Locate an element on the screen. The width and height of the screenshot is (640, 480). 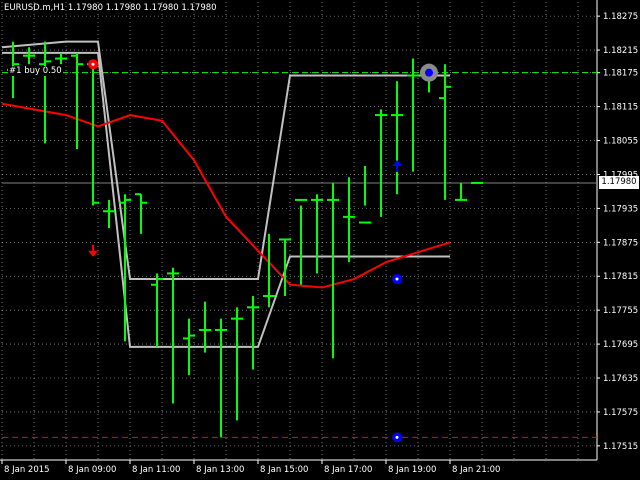
price-label: 1.18115 is located at coordinates (620, 108).